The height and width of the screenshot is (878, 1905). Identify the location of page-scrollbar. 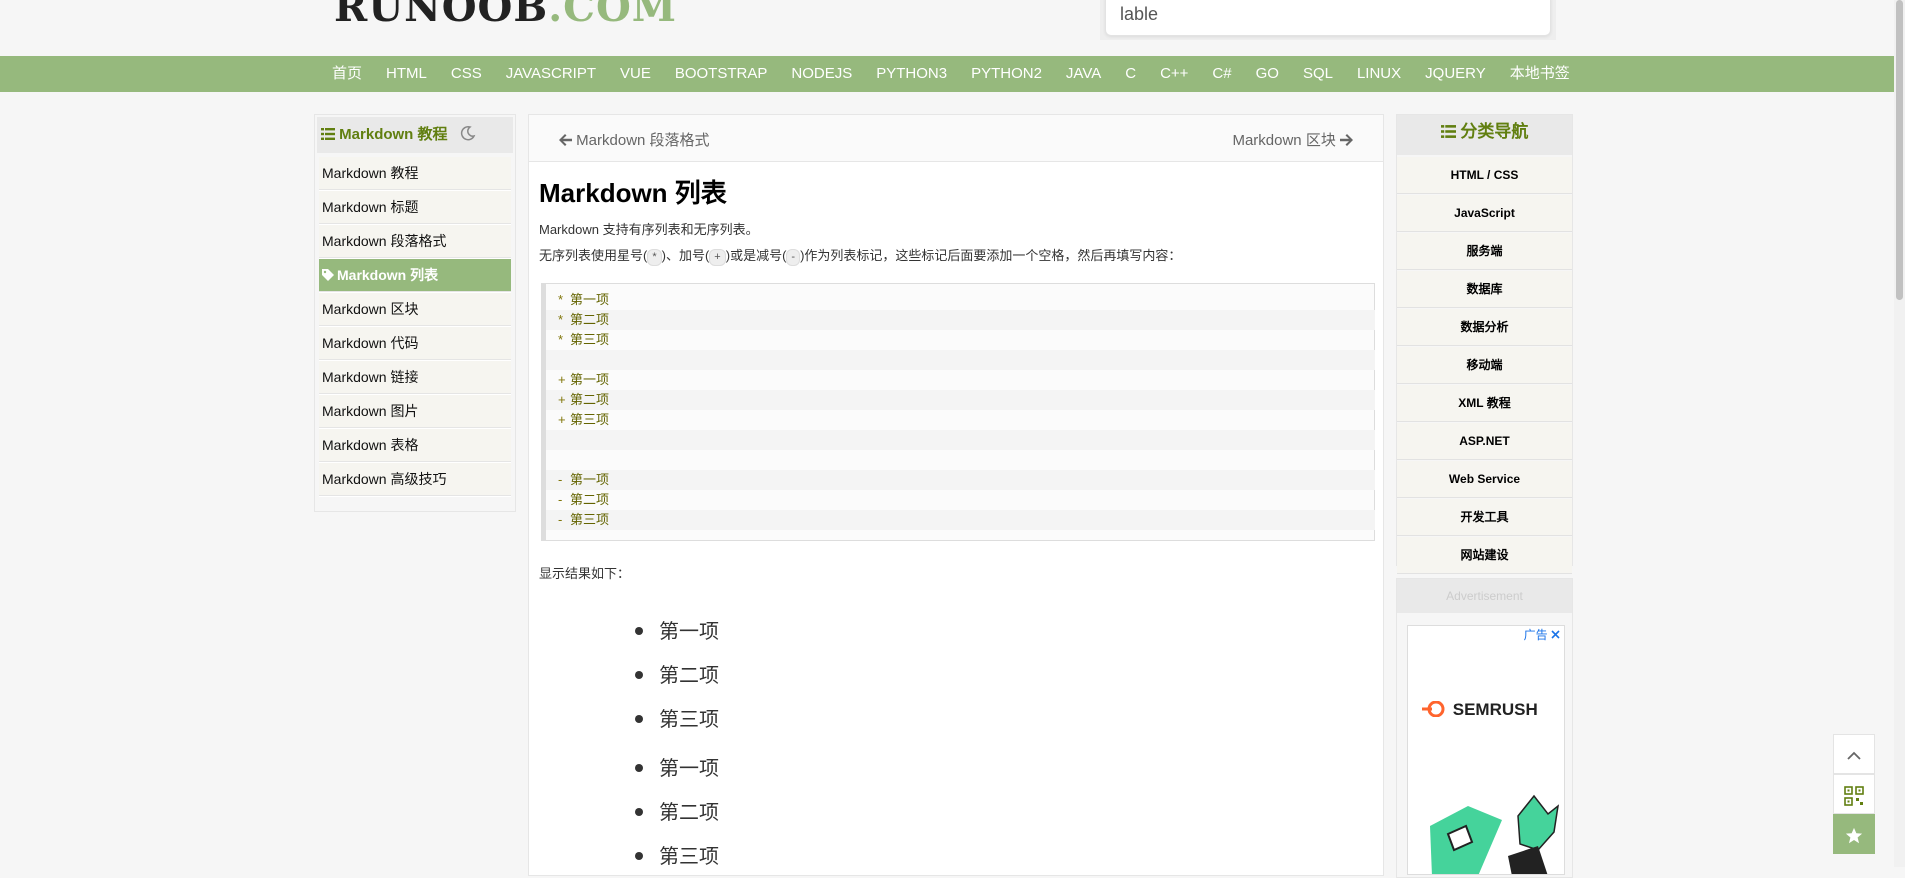
(1899, 433).